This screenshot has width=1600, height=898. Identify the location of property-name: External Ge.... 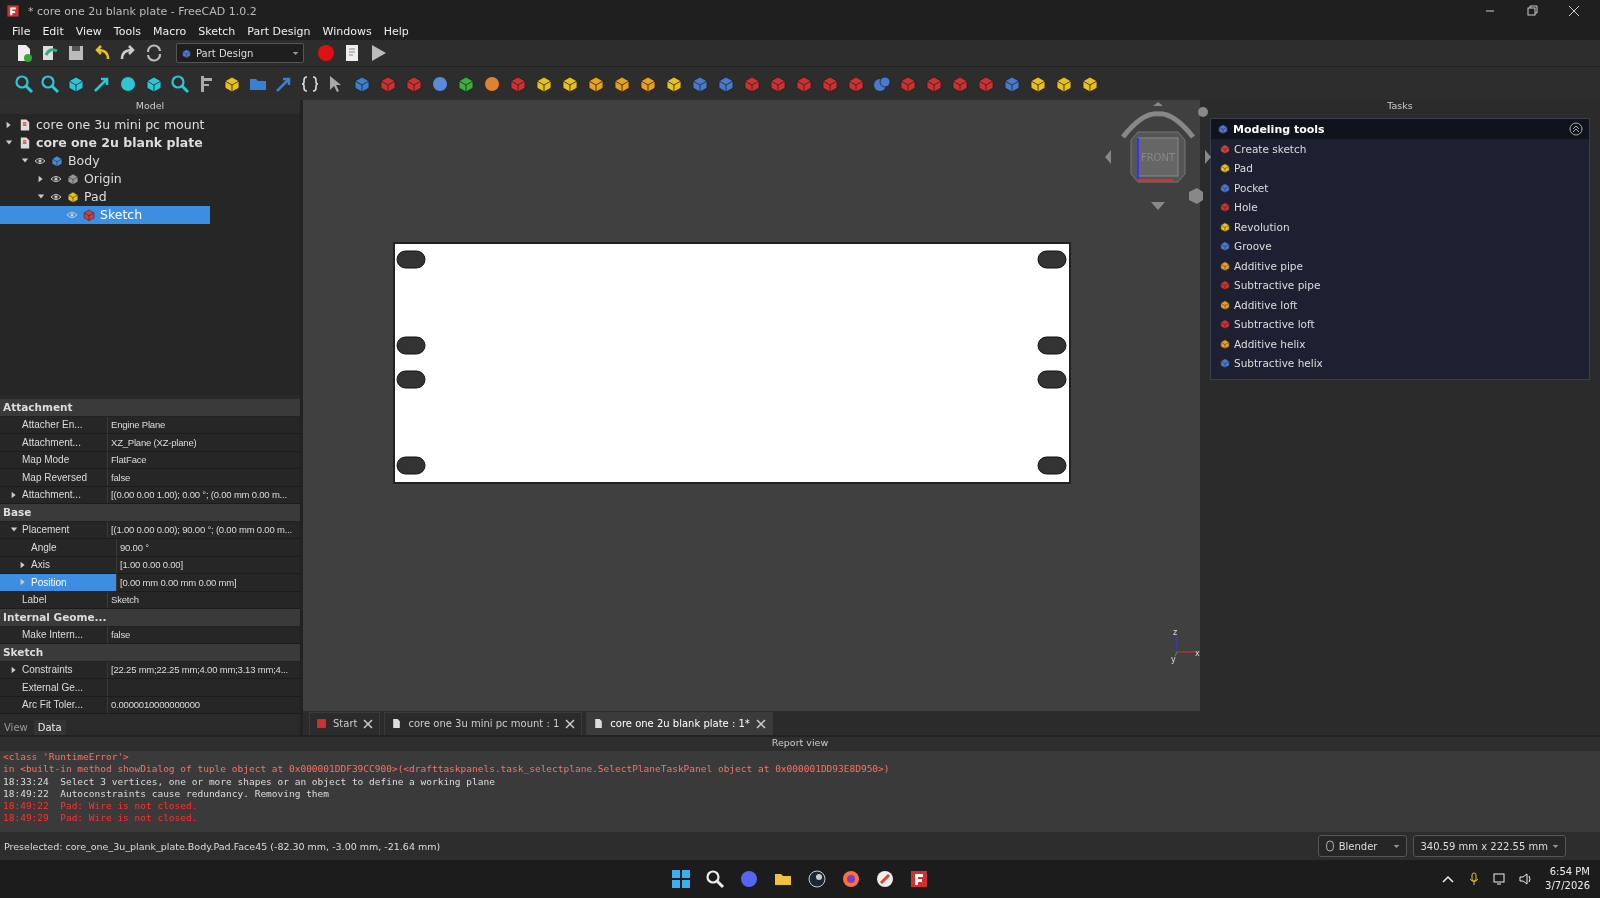
(54, 687).